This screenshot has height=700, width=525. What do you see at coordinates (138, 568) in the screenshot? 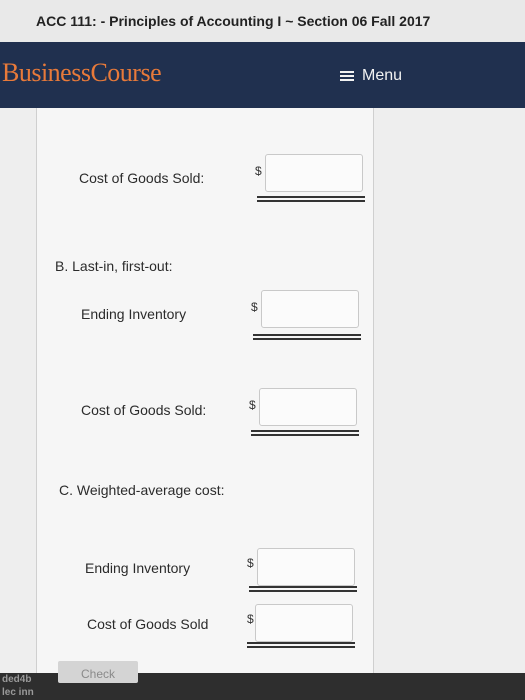
I see `c-ending-inventory-label: Ending Inventory` at bounding box center [138, 568].